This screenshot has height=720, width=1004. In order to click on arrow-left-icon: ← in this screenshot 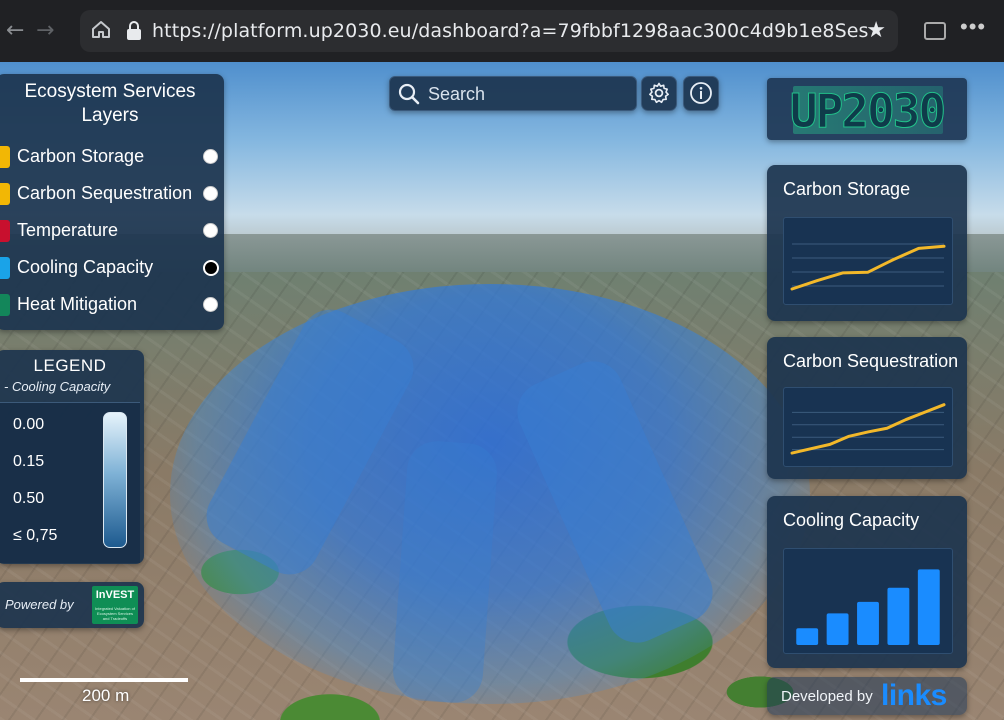, I will do `click(15, 30)`.